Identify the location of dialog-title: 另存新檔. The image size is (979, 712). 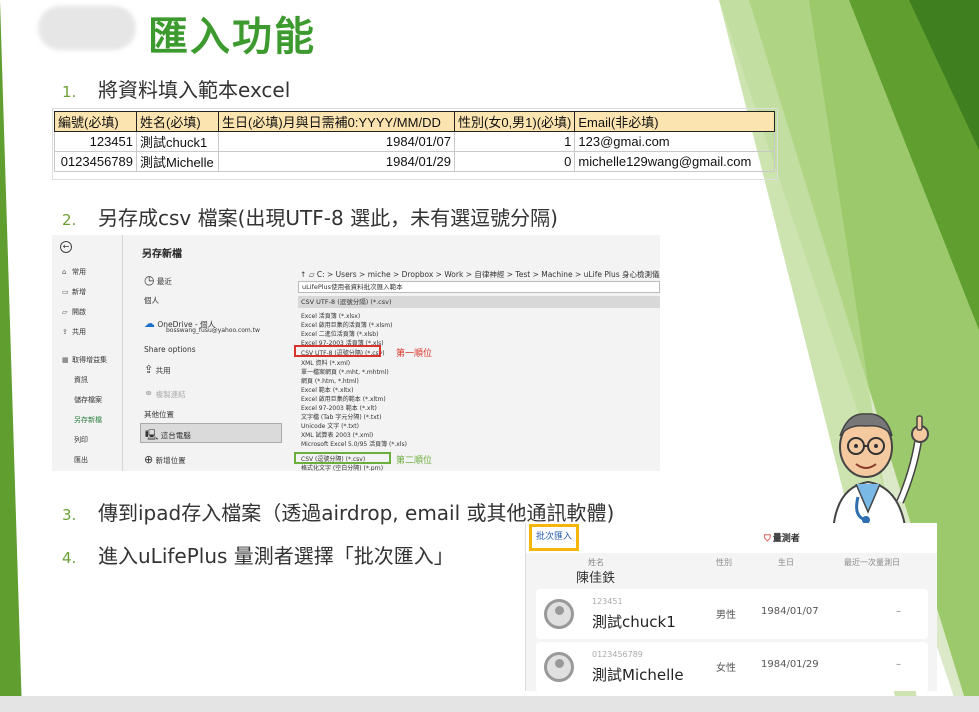
(162, 254).